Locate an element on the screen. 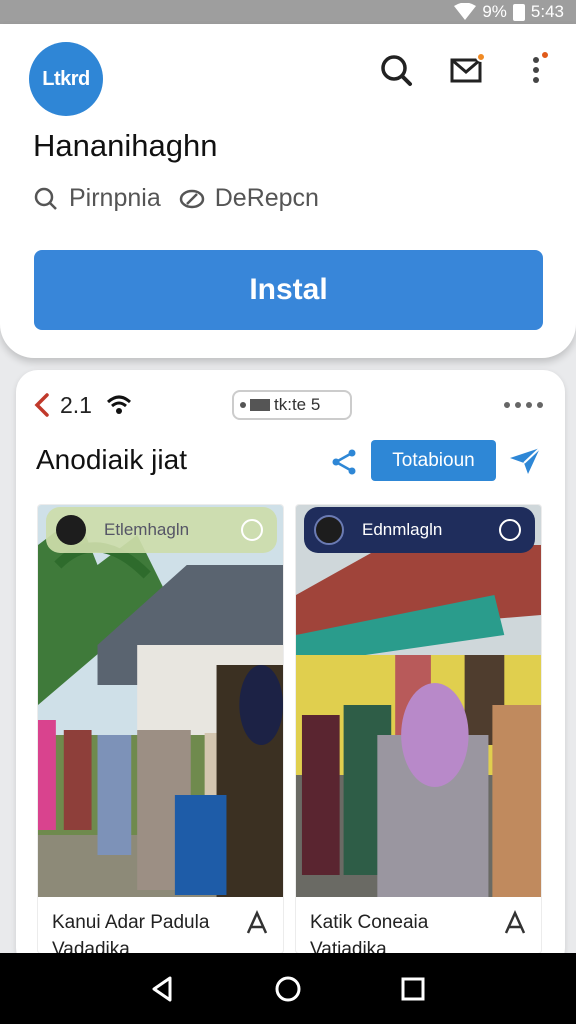 The image size is (576, 1024). section-title: Anodiaik jiat is located at coordinates (111, 459).